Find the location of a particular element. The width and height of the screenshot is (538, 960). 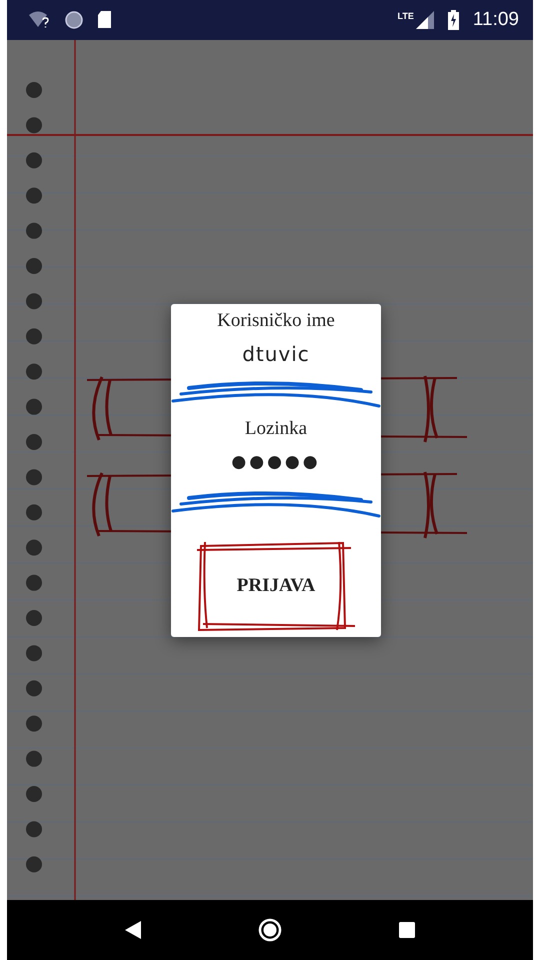

circle-icon is located at coordinates (74, 20).